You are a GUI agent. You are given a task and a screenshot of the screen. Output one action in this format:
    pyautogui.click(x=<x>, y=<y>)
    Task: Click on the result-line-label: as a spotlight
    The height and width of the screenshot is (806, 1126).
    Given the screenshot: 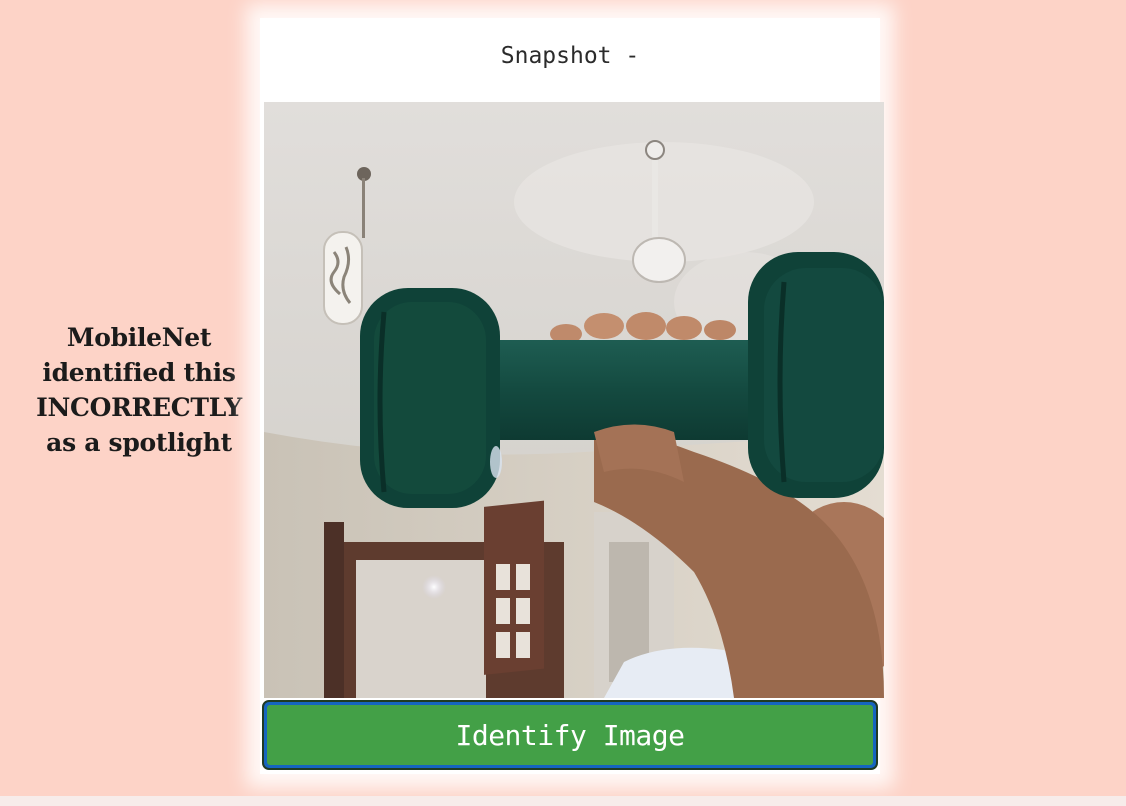 What is the action you would take?
    pyautogui.click(x=139, y=442)
    